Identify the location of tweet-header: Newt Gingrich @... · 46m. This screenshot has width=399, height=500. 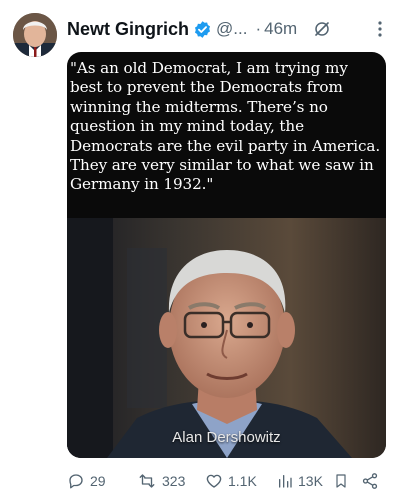
(228, 29).